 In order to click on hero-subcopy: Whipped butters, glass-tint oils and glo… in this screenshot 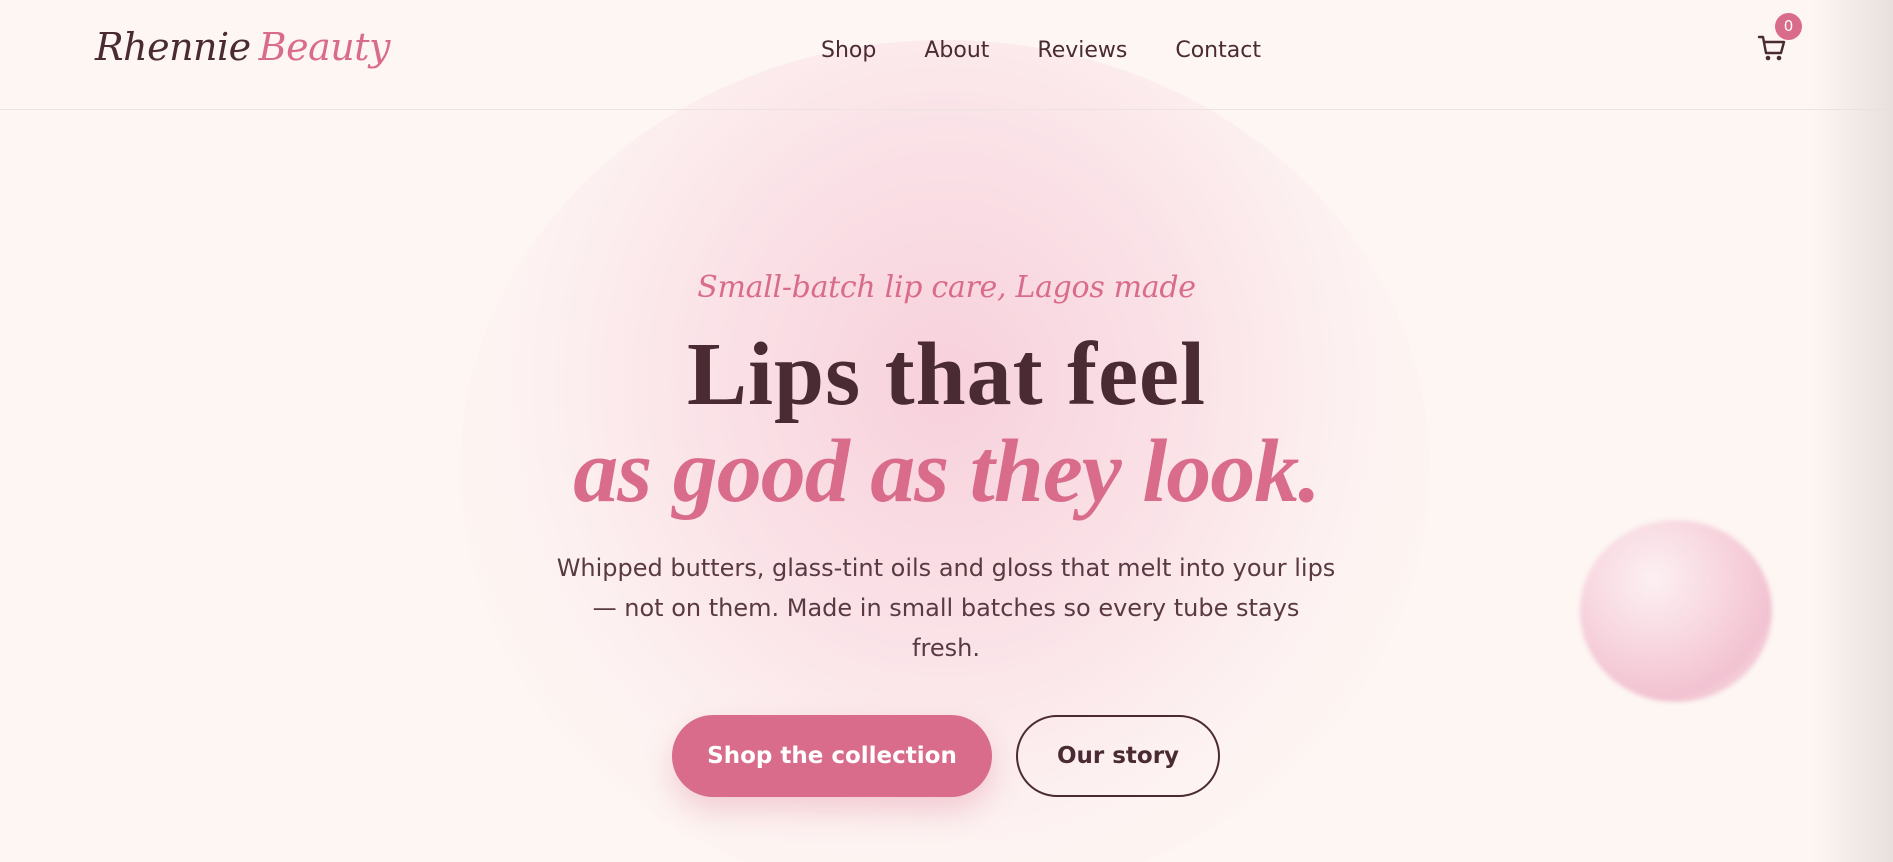, I will do `click(946, 608)`.